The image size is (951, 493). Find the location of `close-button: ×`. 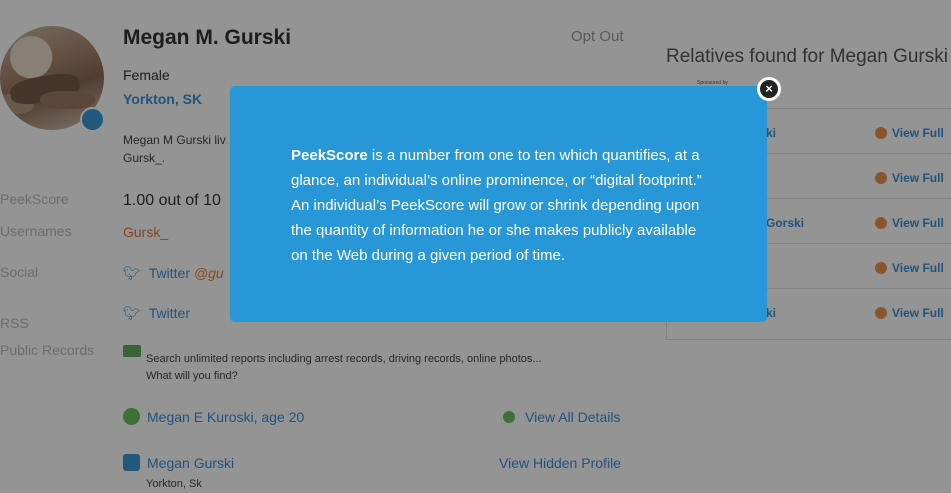

close-button: × is located at coordinates (769, 89).